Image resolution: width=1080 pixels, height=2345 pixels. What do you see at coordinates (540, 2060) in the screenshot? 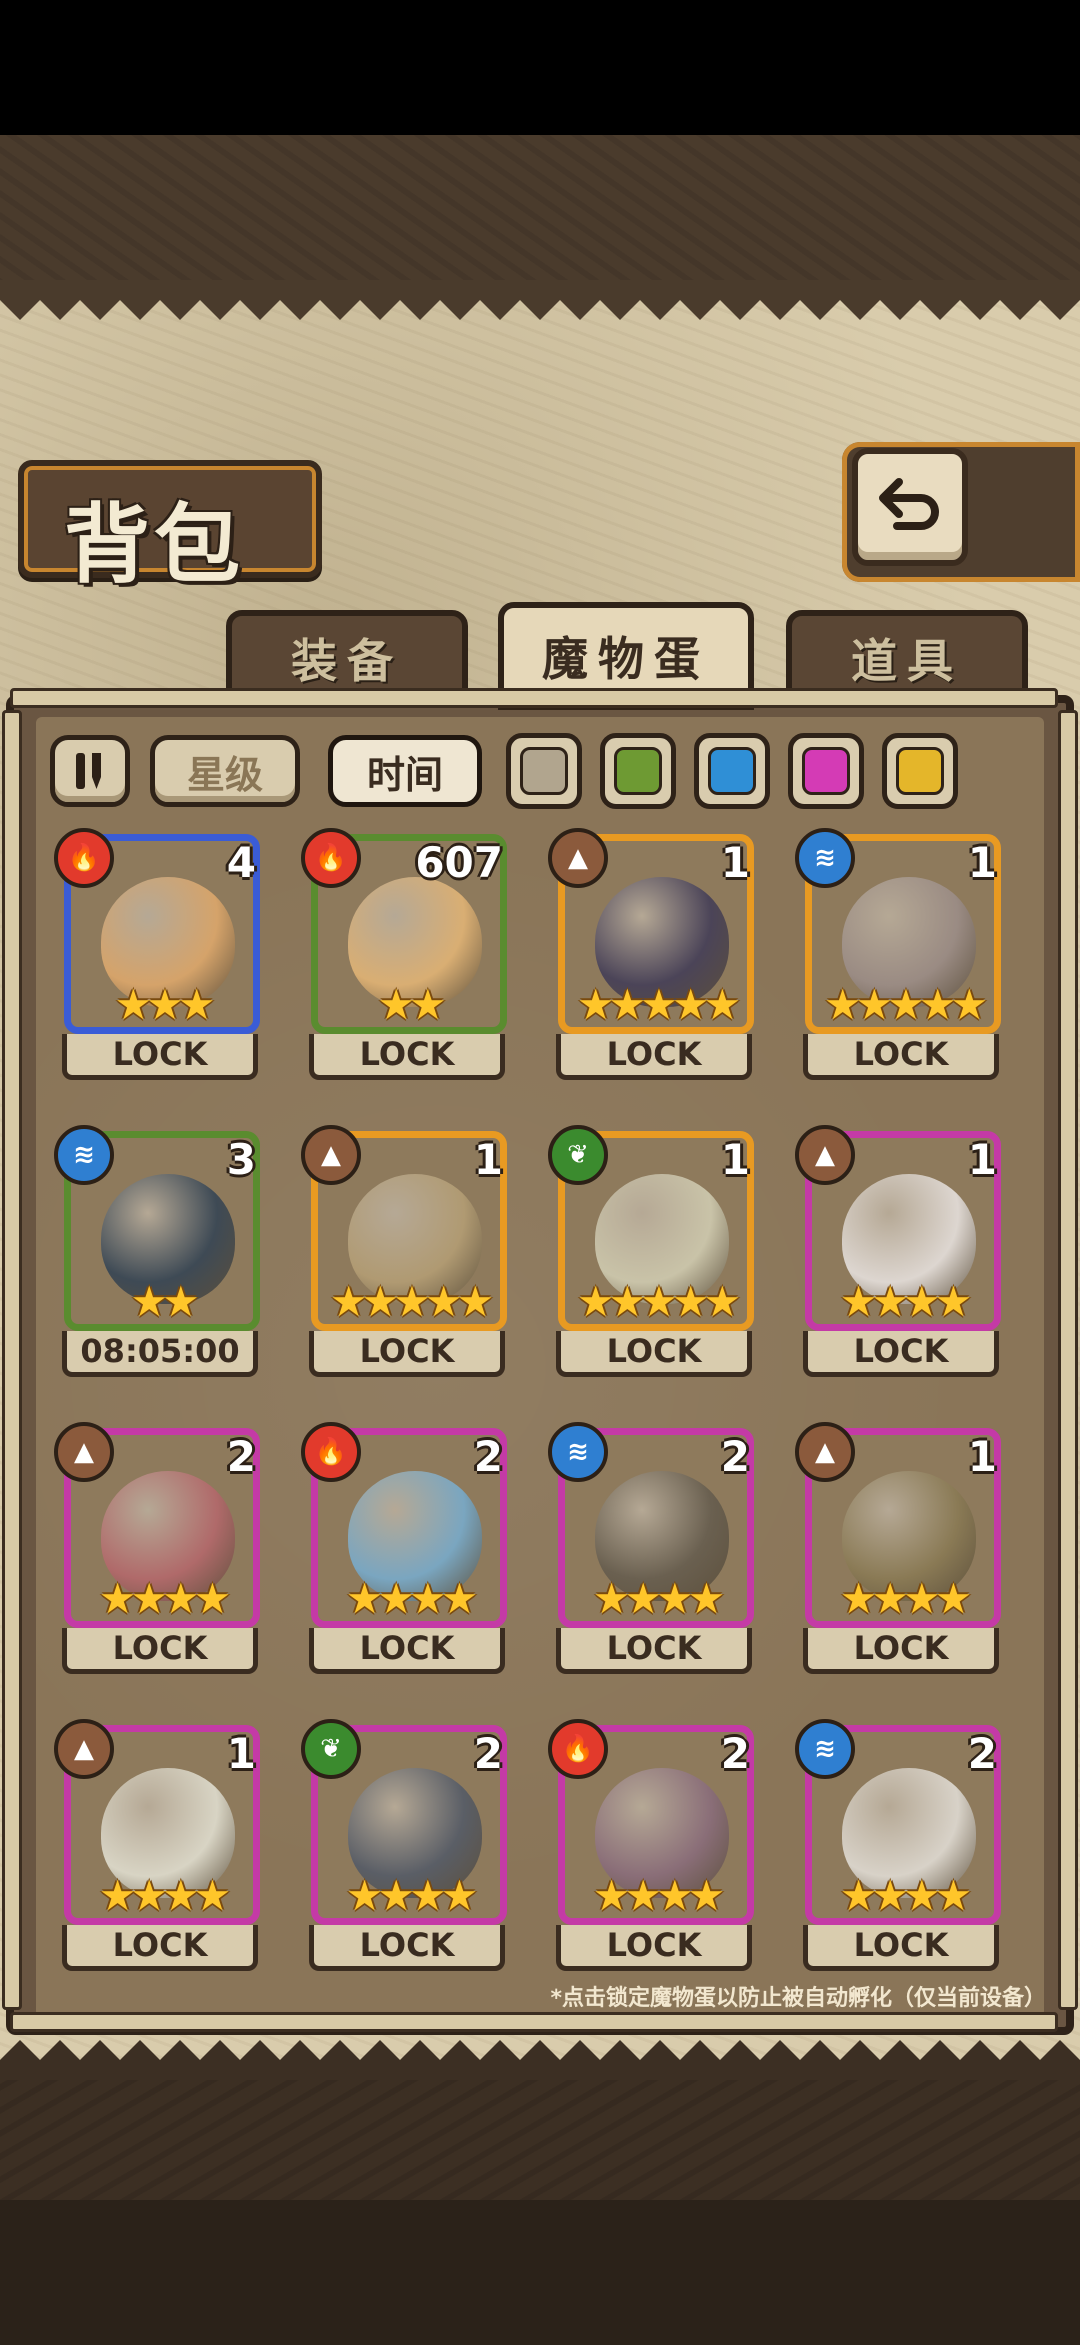
I see `torn-edge-bottom` at bounding box center [540, 2060].